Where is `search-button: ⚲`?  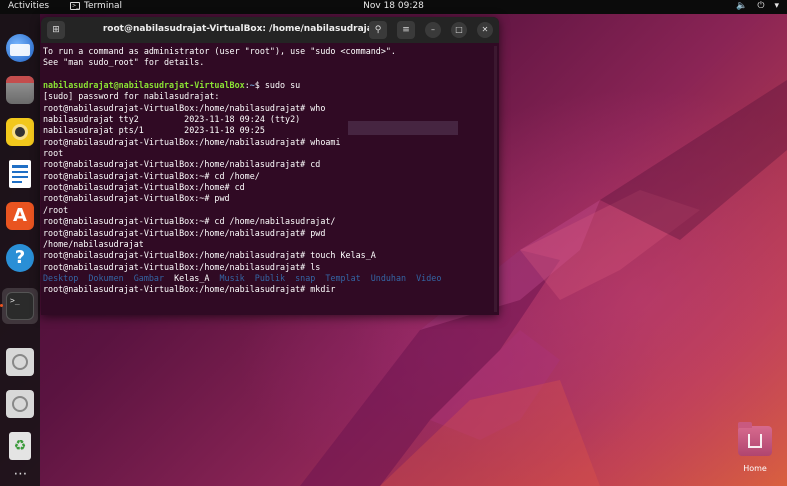 search-button: ⚲ is located at coordinates (378, 30).